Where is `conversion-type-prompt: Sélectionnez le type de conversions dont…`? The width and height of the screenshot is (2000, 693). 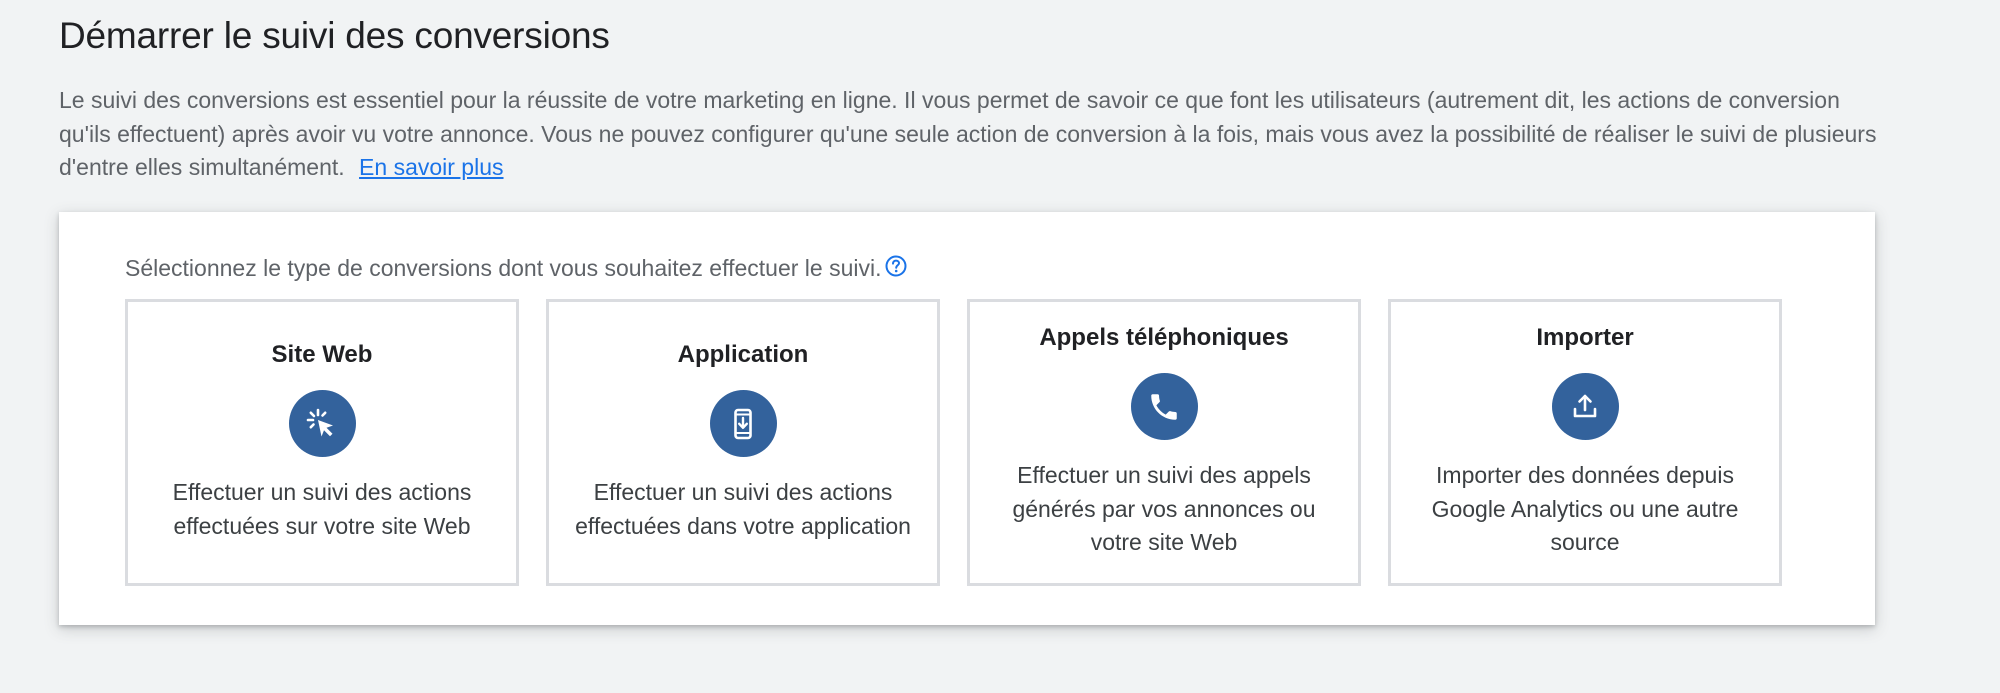 conversion-type-prompt: Sélectionnez le type de conversions dont… is located at coordinates (516, 268).